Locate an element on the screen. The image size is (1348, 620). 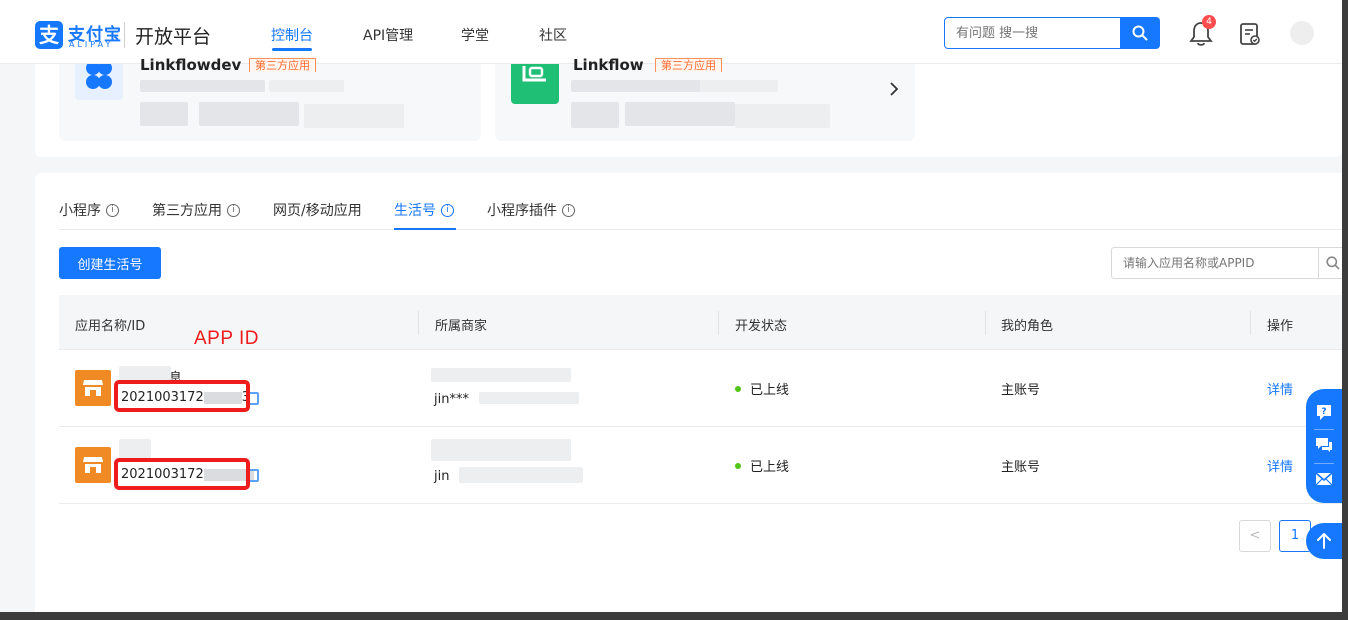
floating-help-bar: ? is located at coordinates (1324, 446).